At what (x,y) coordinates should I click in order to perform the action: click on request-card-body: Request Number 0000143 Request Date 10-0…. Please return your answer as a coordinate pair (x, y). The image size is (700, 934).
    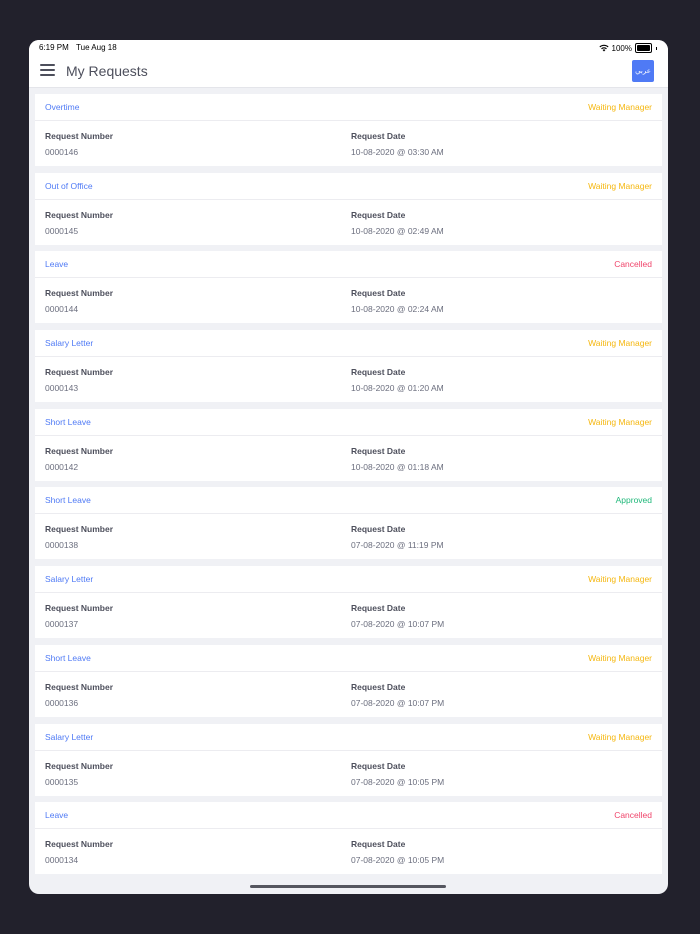
    Looking at the image, I should click on (348, 379).